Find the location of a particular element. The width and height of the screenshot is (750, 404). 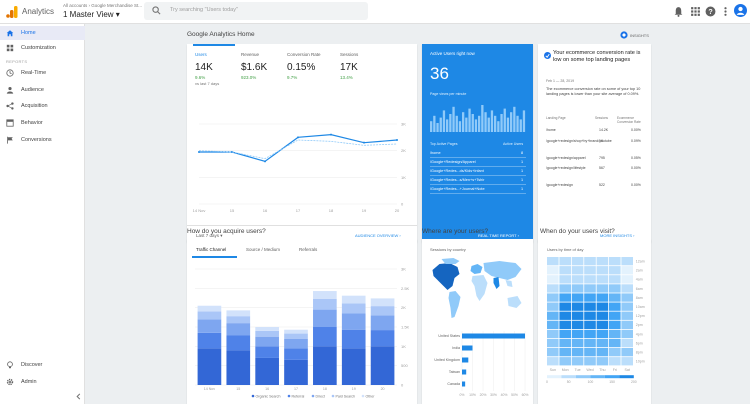

tab-source-medium: Source / Medium is located at coordinates (263, 249).